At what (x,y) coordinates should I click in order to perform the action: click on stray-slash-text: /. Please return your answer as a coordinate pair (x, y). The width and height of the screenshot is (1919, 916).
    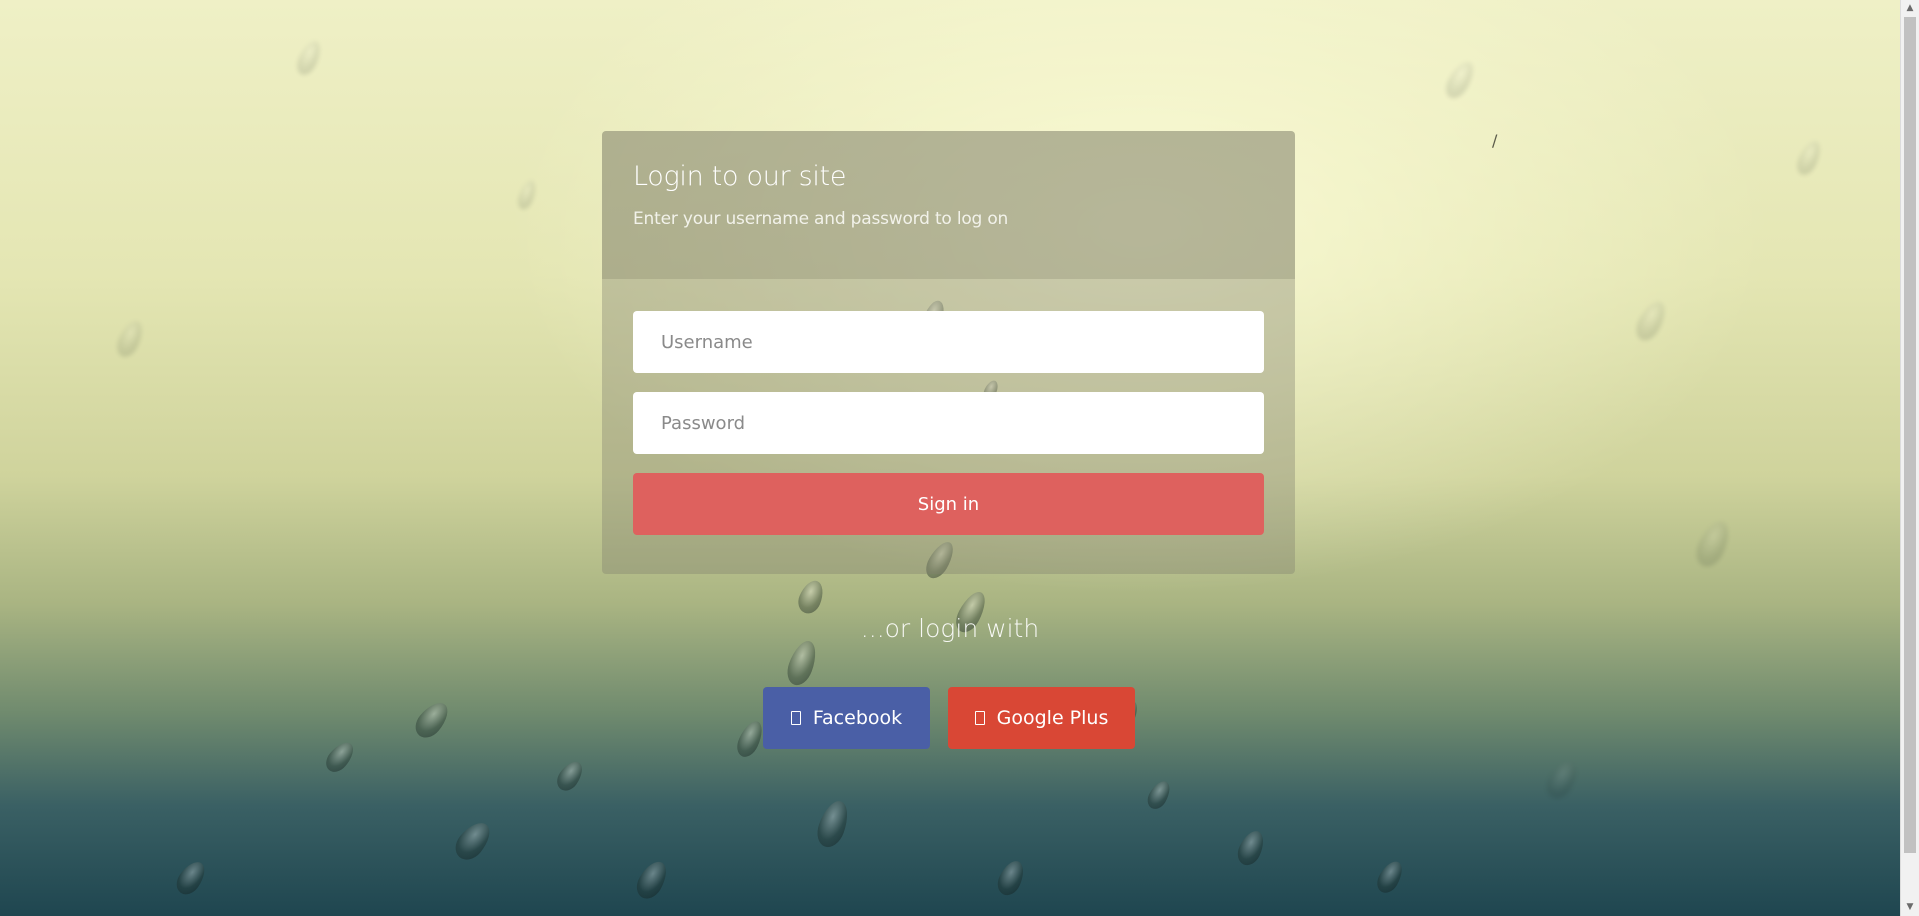
    Looking at the image, I should click on (1495, 140).